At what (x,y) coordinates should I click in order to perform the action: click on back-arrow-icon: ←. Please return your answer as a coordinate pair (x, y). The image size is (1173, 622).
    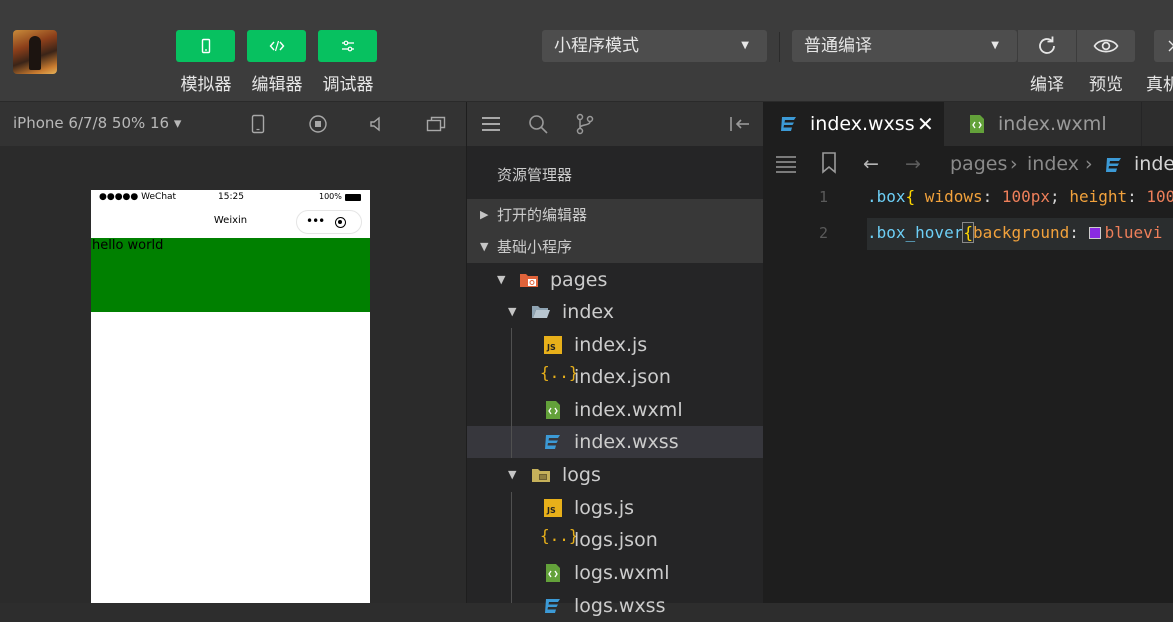
    Looking at the image, I should click on (871, 164).